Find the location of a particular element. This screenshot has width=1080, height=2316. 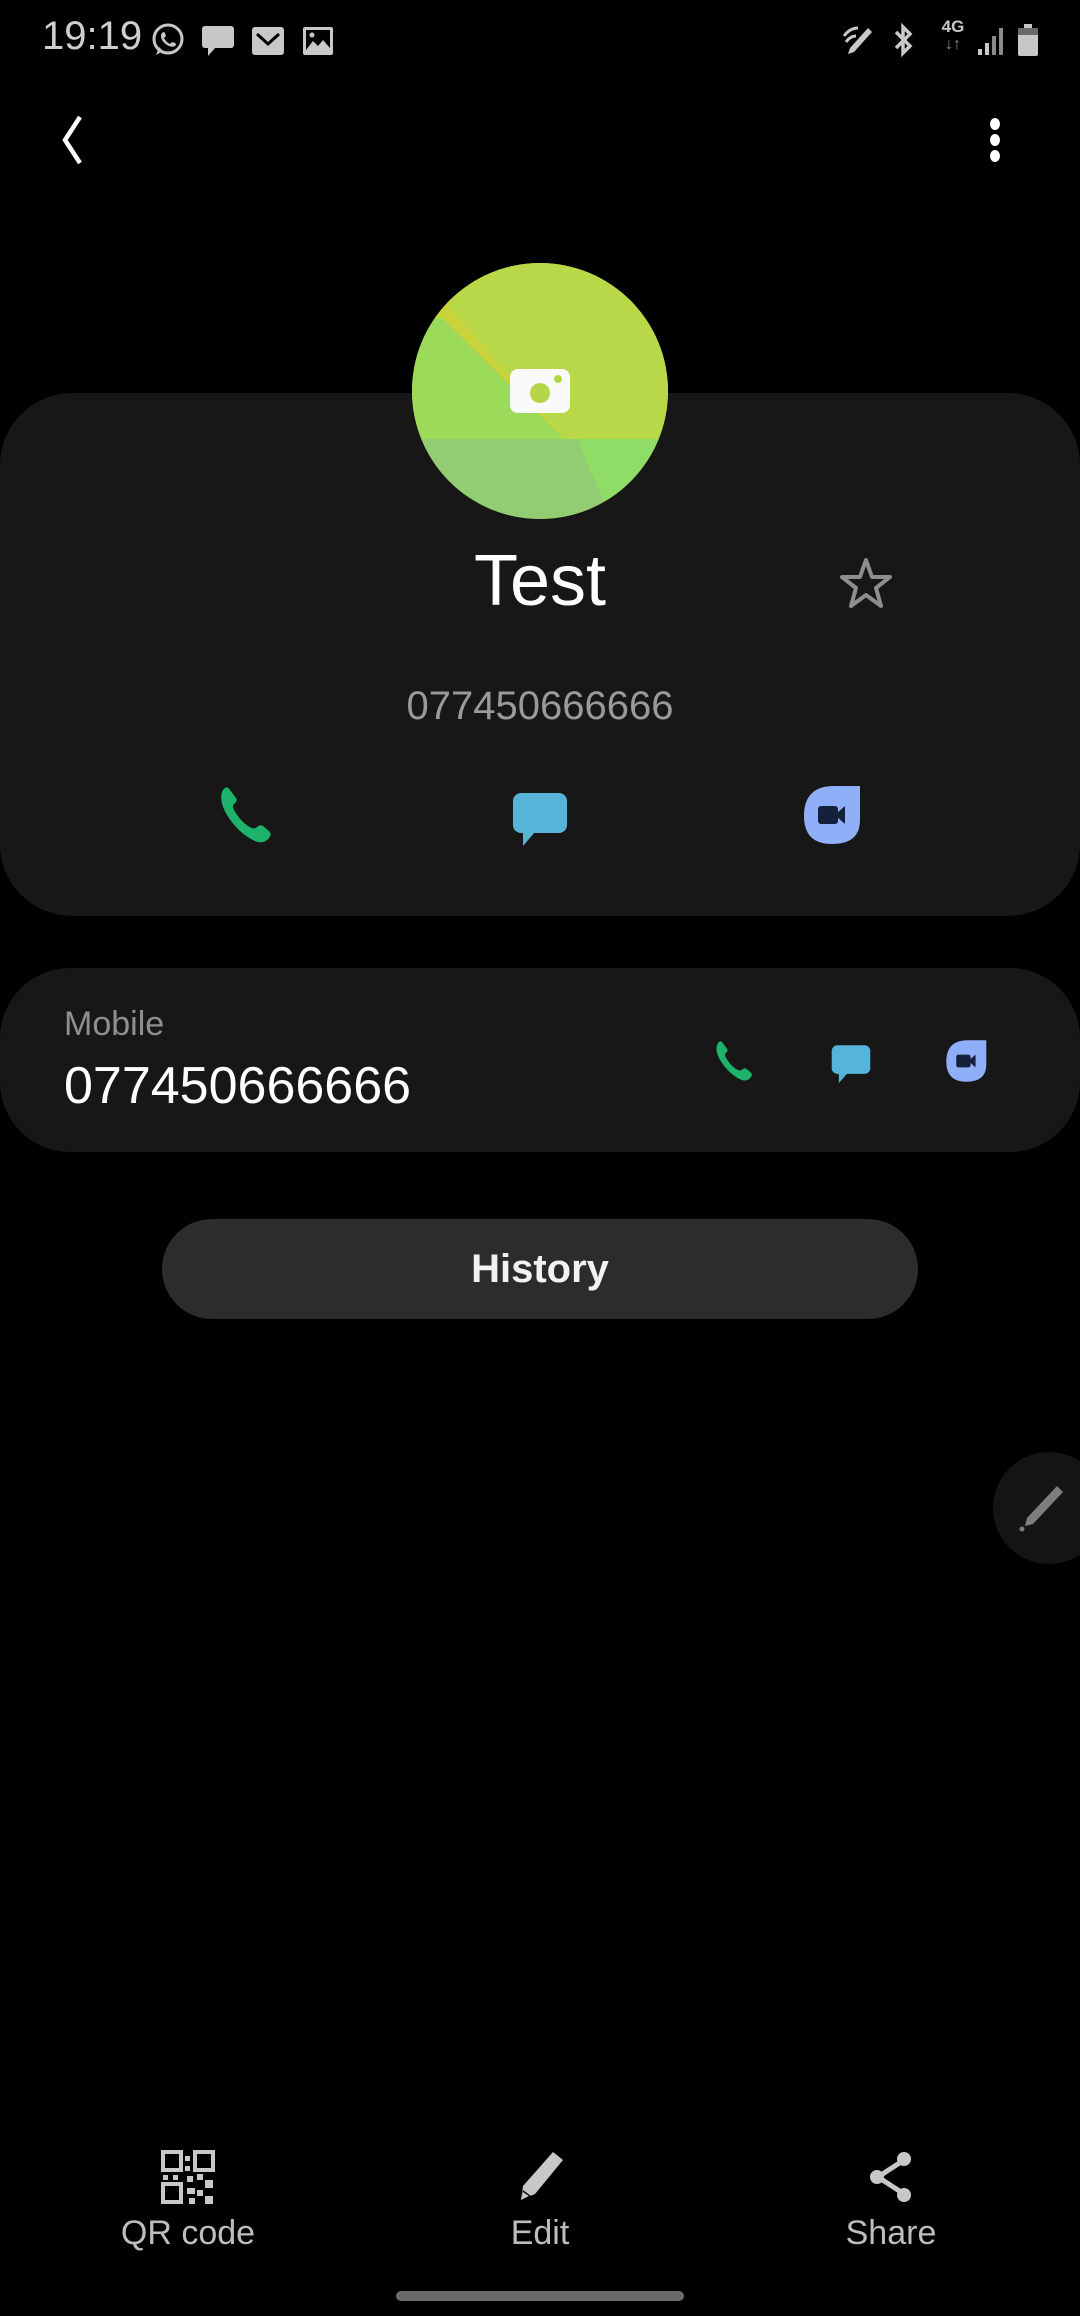

star-icon is located at coordinates (866, 583).